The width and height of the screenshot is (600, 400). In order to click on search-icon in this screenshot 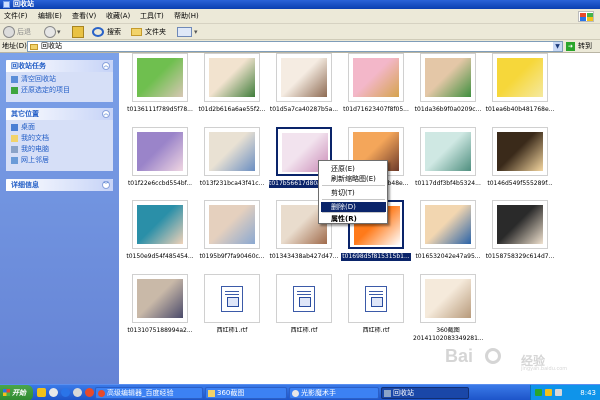, I will do `click(98, 32)`.